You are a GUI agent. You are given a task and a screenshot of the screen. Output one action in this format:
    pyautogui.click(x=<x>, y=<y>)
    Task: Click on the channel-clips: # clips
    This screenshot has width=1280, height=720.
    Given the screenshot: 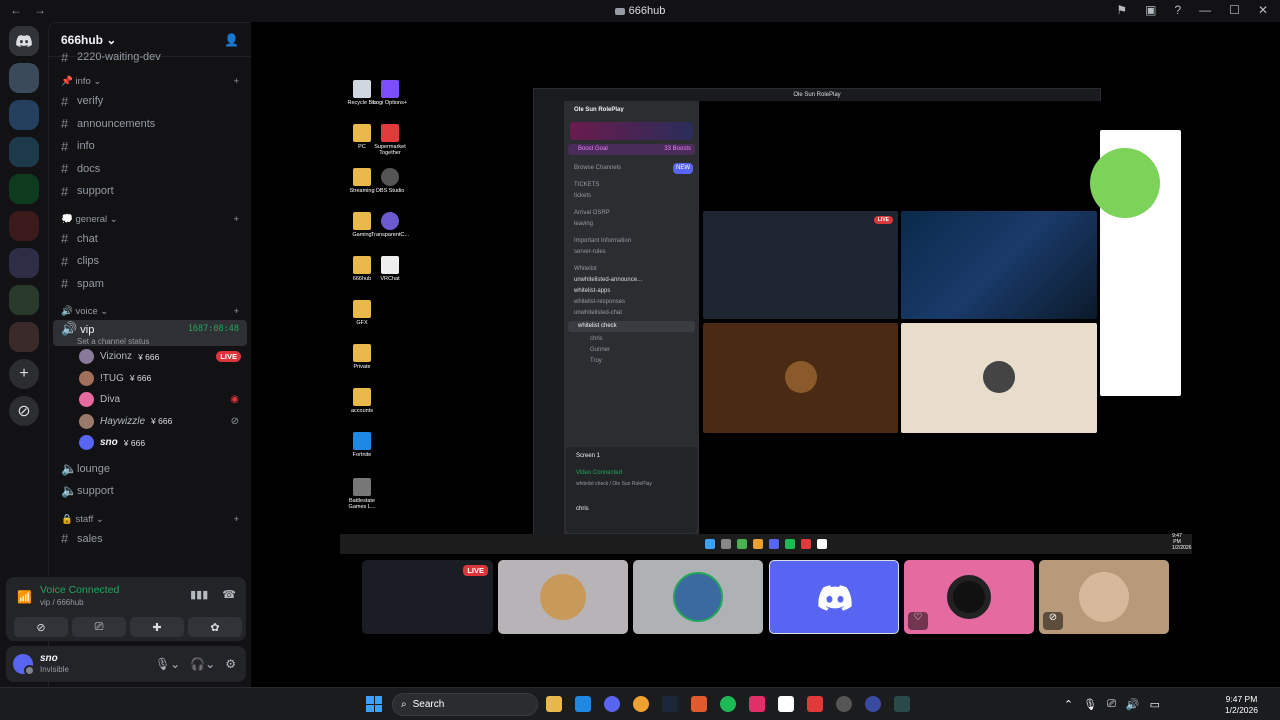 What is the action you would take?
    pyautogui.click(x=150, y=261)
    